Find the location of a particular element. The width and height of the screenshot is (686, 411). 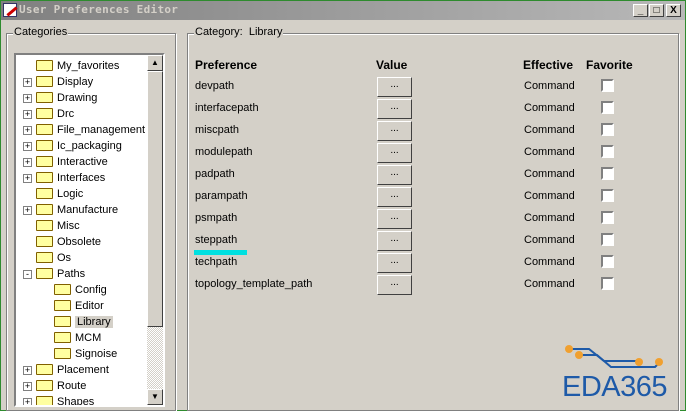

tree-item-label: Logic is located at coordinates (70, 194).